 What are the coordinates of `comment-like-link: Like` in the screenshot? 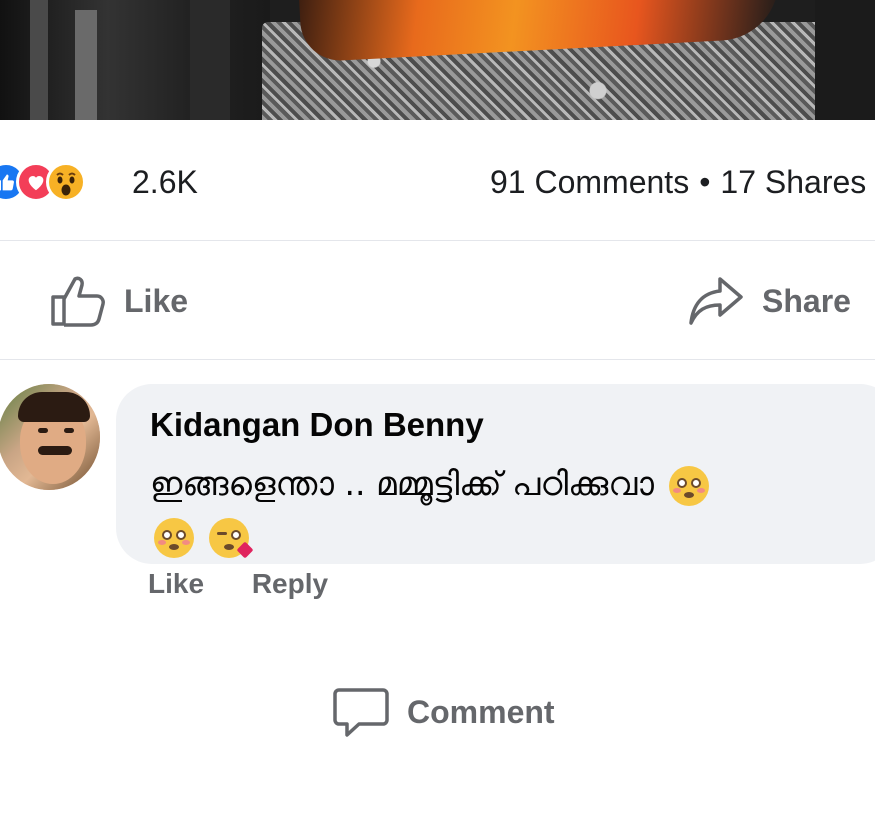 It's located at (176, 583).